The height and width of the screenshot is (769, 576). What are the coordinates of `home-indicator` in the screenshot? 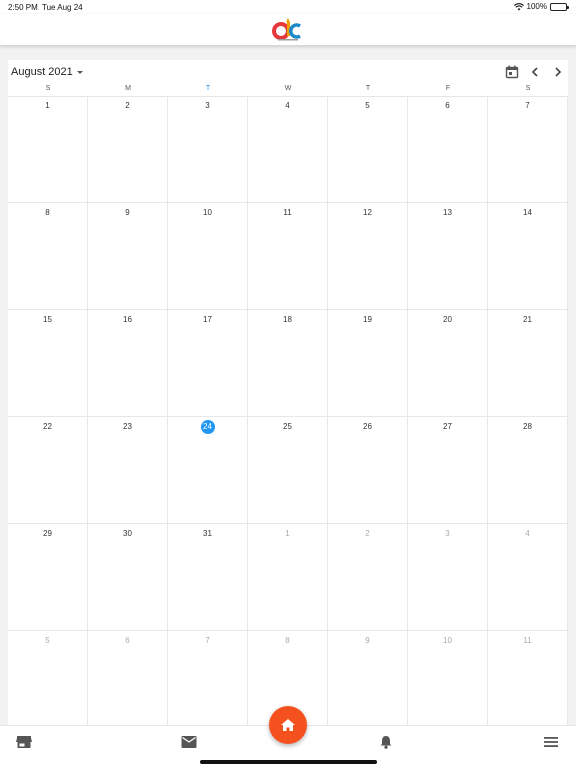 It's located at (288, 762).